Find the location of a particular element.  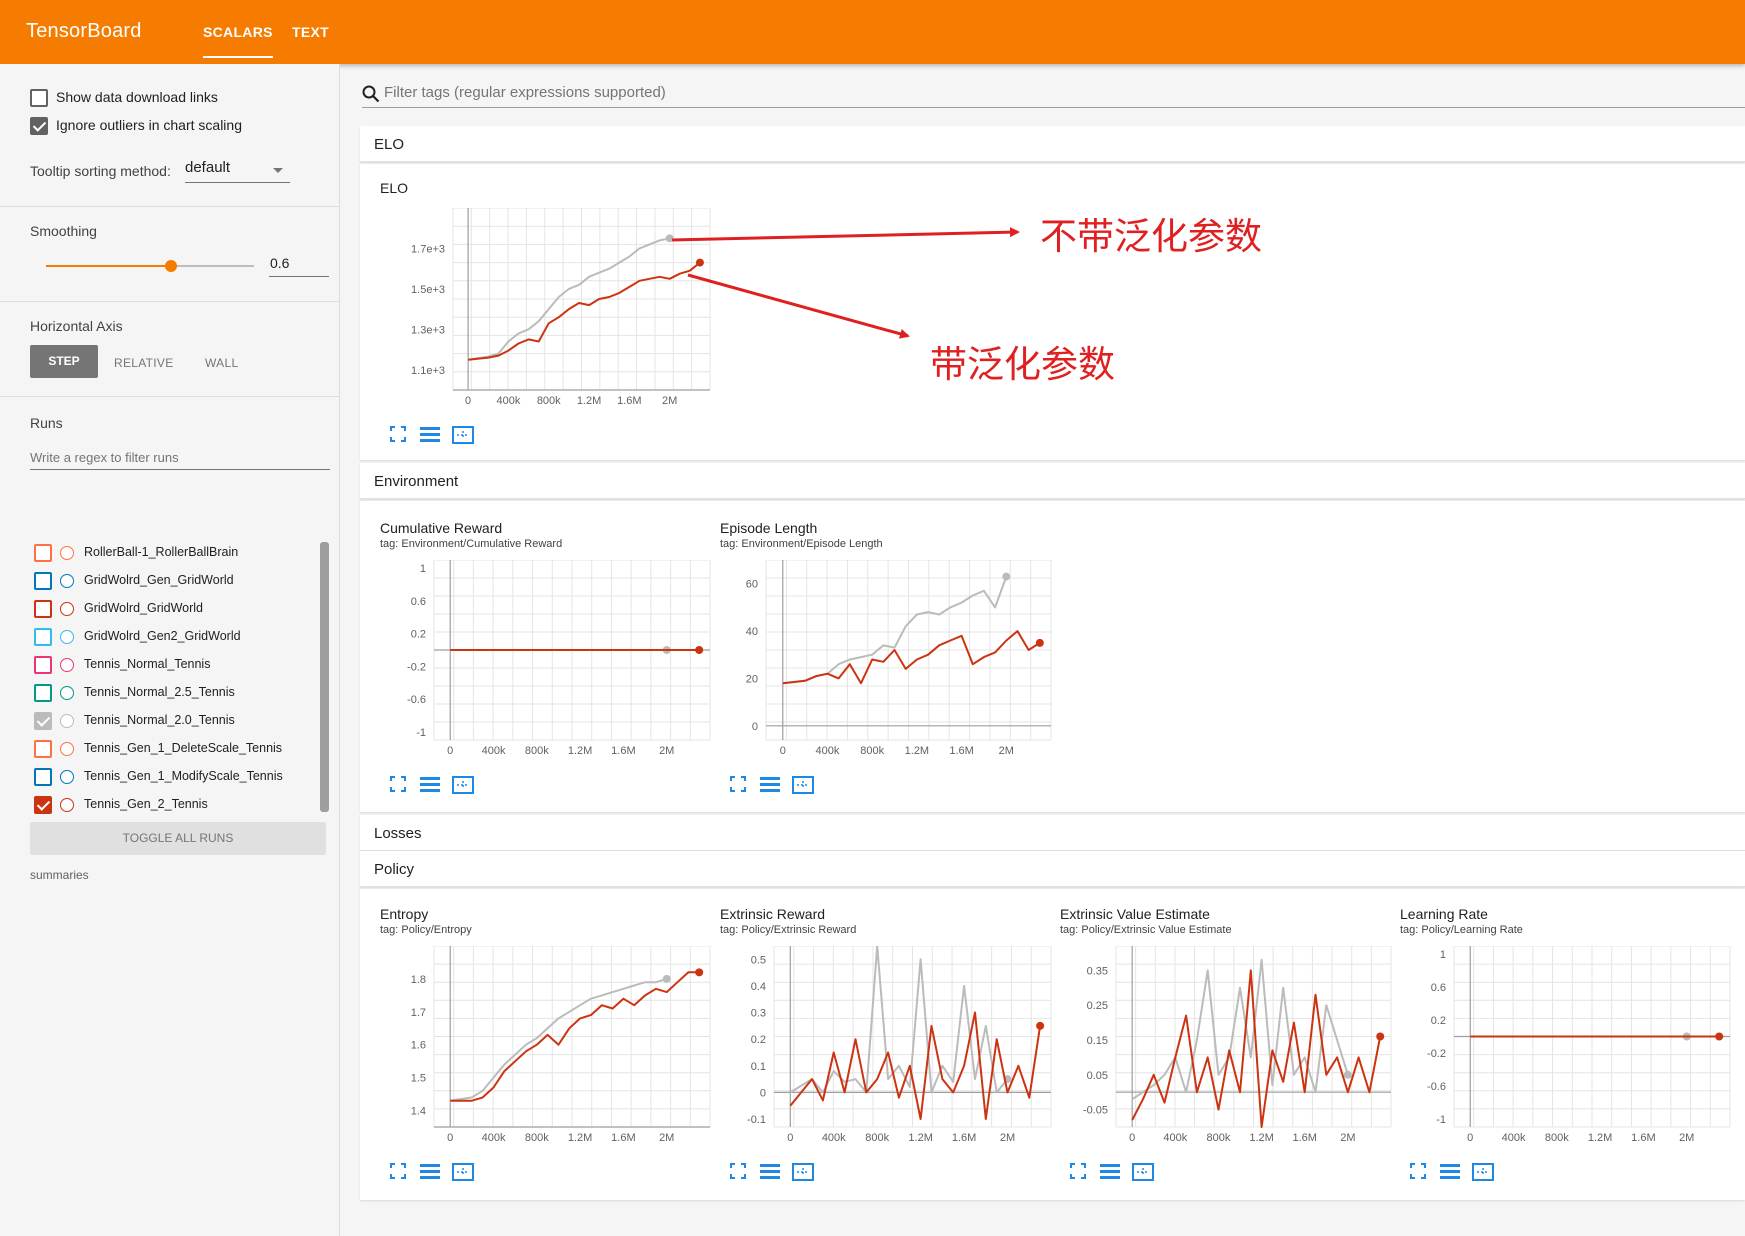

arrow-without-generalization is located at coordinates (845, 234).